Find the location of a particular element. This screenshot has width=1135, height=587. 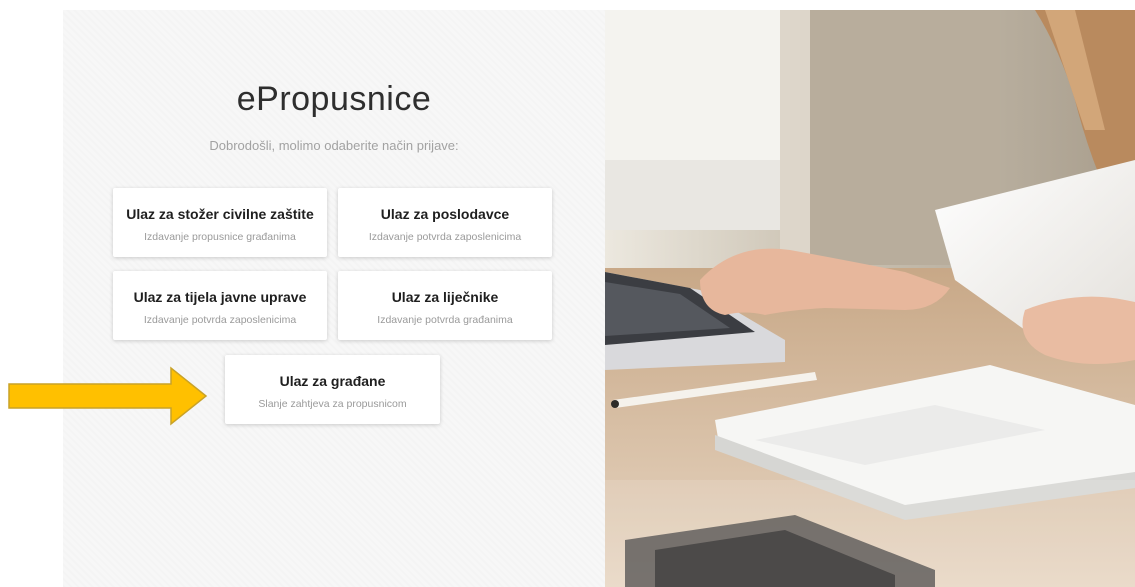

page-title: ePropusnice is located at coordinates (334, 99).